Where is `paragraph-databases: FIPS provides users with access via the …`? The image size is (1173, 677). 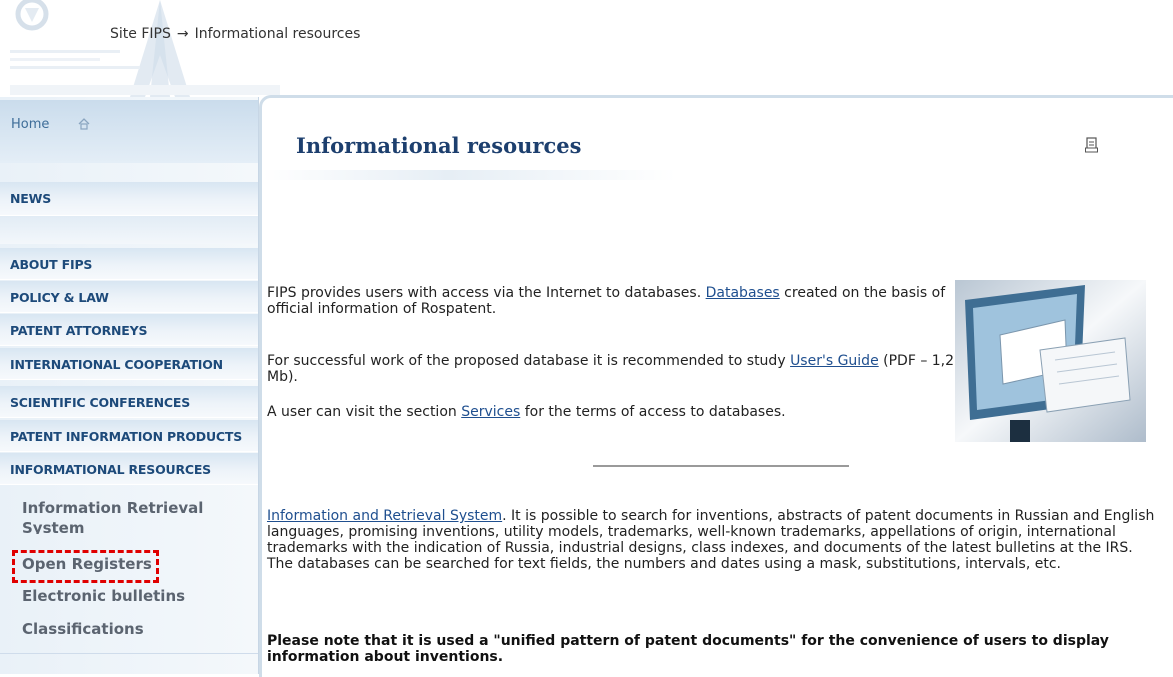
paragraph-databases: FIPS provides users with access via the … is located at coordinates (606, 301).